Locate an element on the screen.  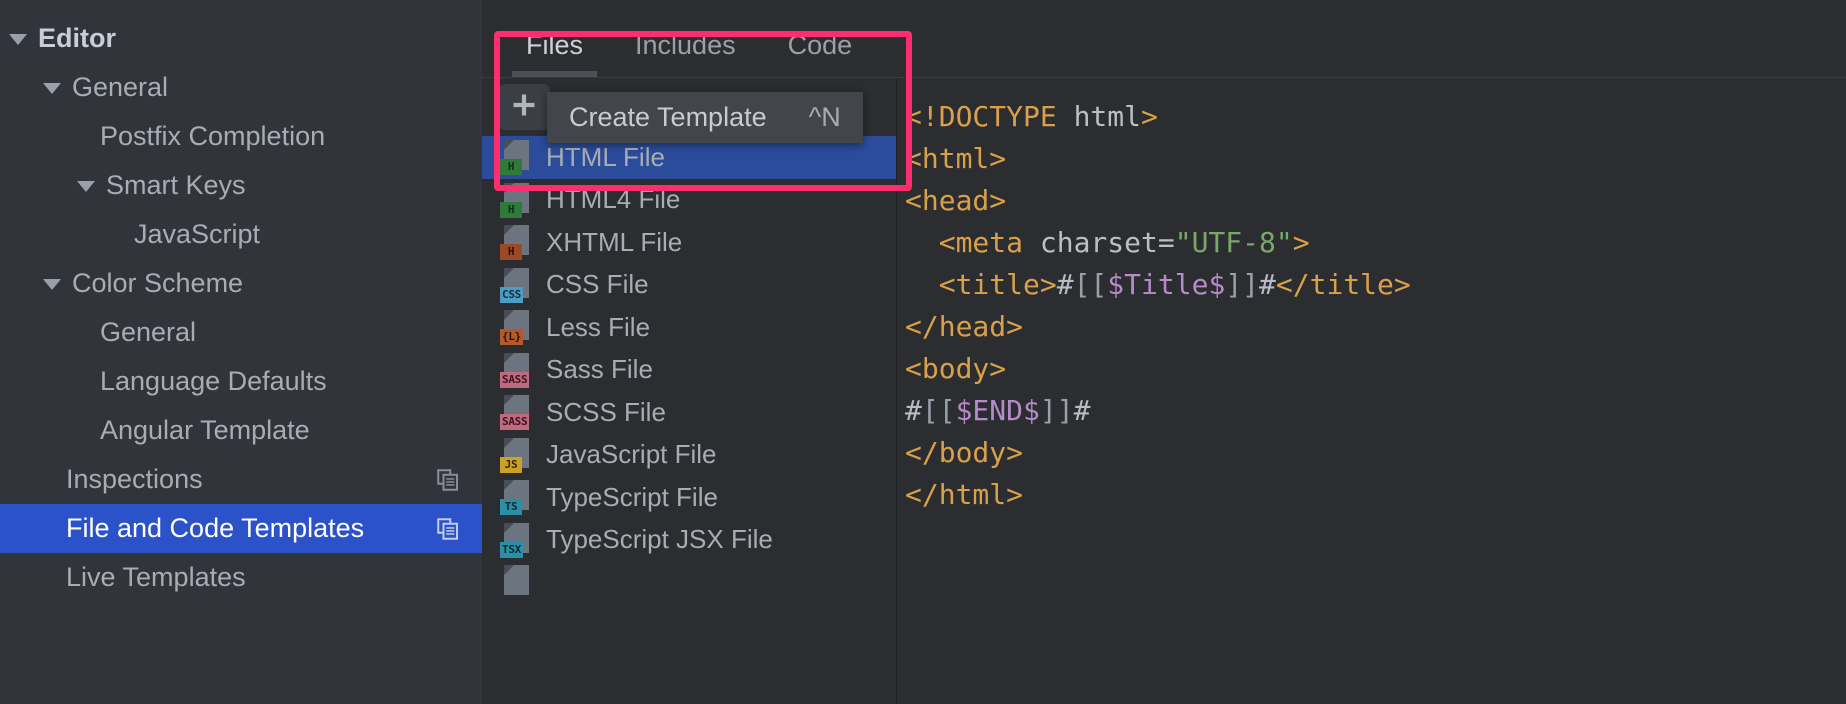
list-item-label: JavaScript File is located at coordinates (631, 454).